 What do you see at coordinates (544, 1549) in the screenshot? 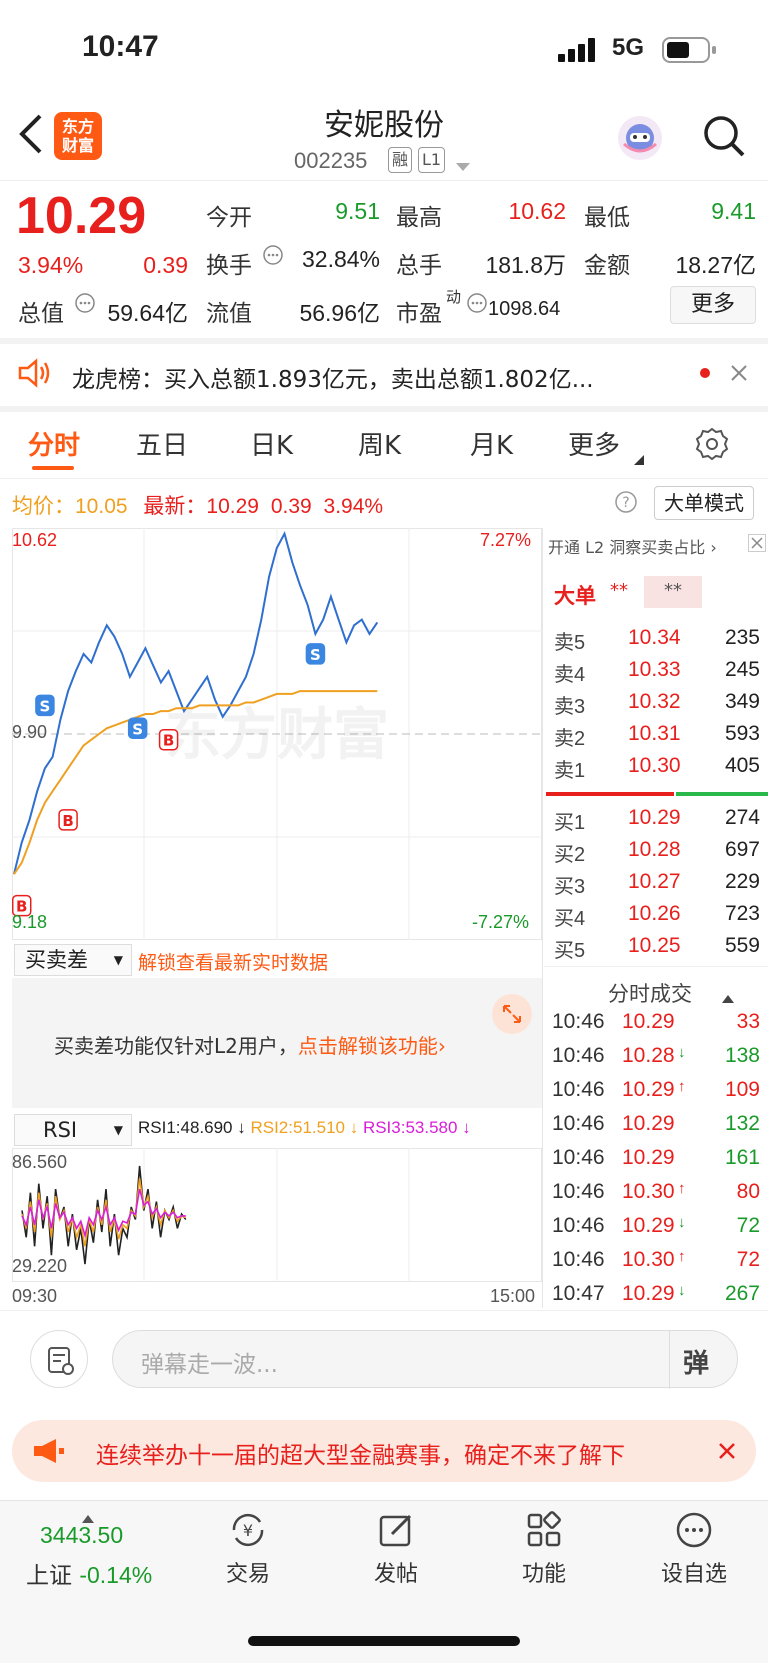
I see `nav-functions: 功能` at bounding box center [544, 1549].